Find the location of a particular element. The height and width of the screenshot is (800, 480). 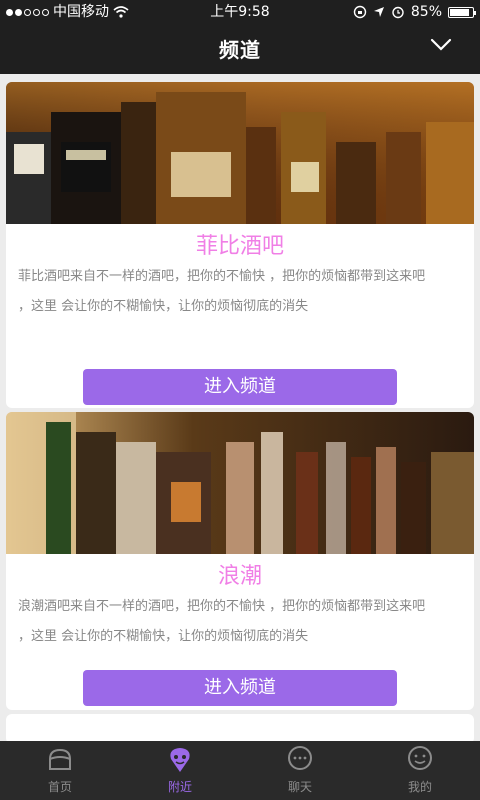

location-pin-icon is located at coordinates (180, 760).